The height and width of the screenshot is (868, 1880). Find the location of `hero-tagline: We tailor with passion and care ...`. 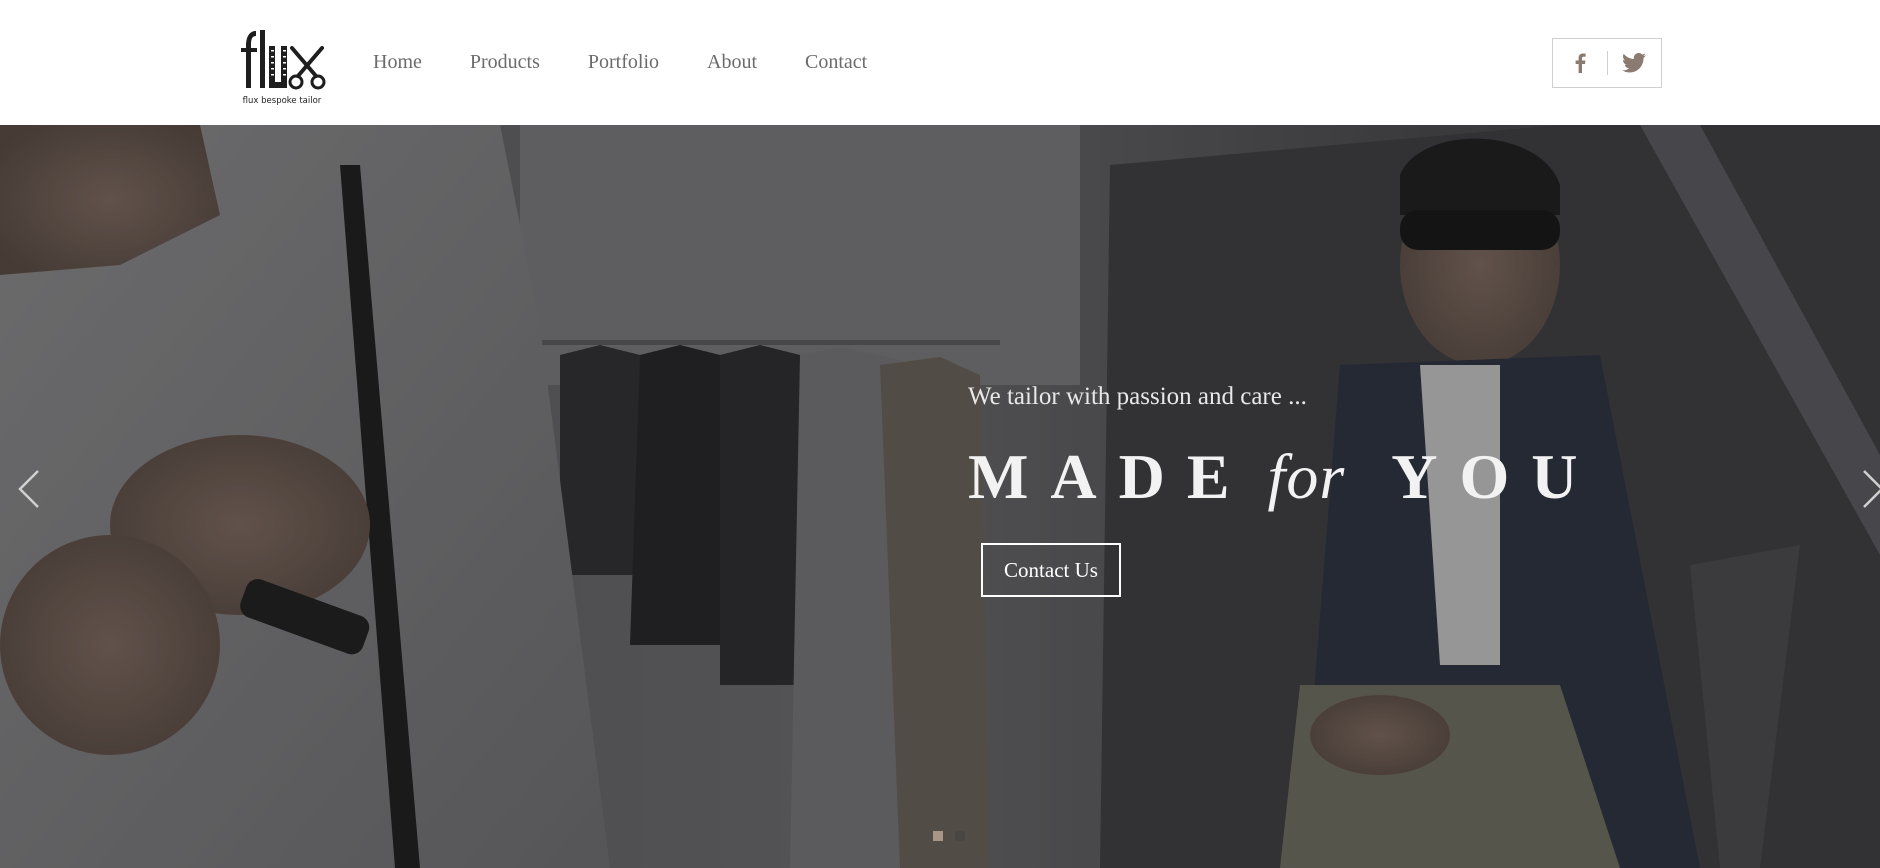

hero-tagline: We tailor with passion and care ... is located at coordinates (1137, 396).